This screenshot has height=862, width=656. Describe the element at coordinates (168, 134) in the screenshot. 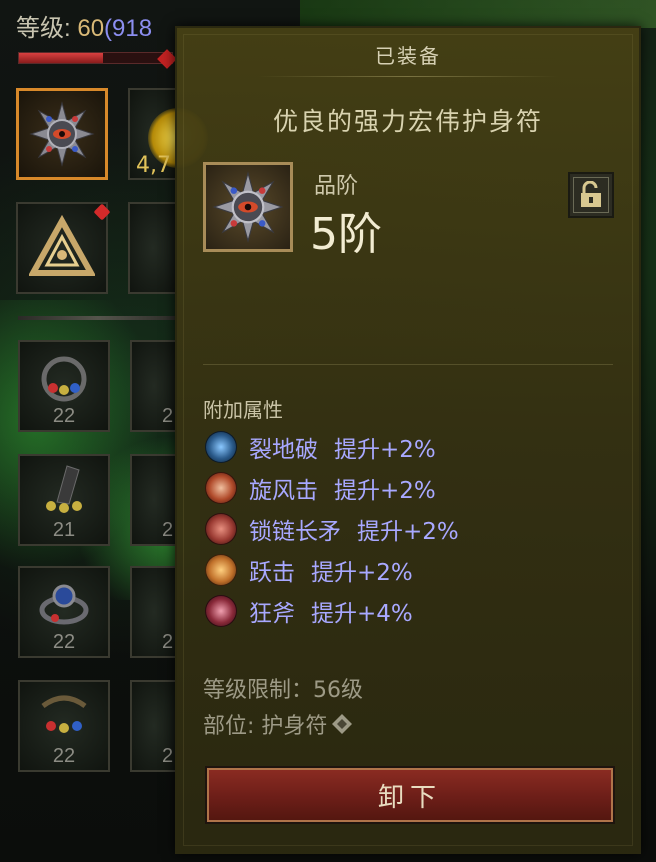

I see `inventory-slot-gold: 4,7` at that location.